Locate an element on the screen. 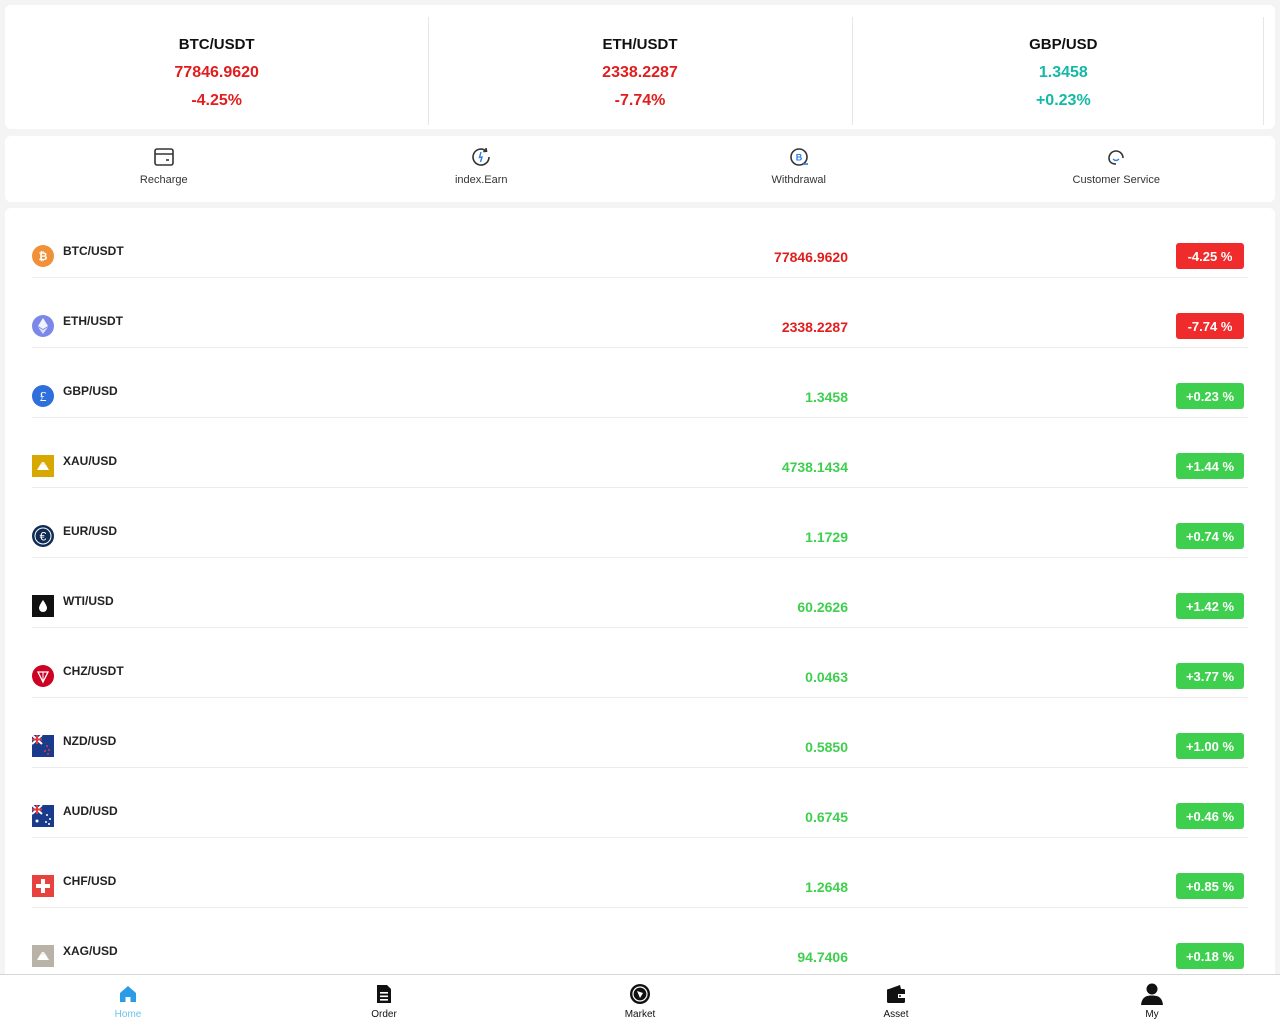  euro-icon: € is located at coordinates (43, 536).